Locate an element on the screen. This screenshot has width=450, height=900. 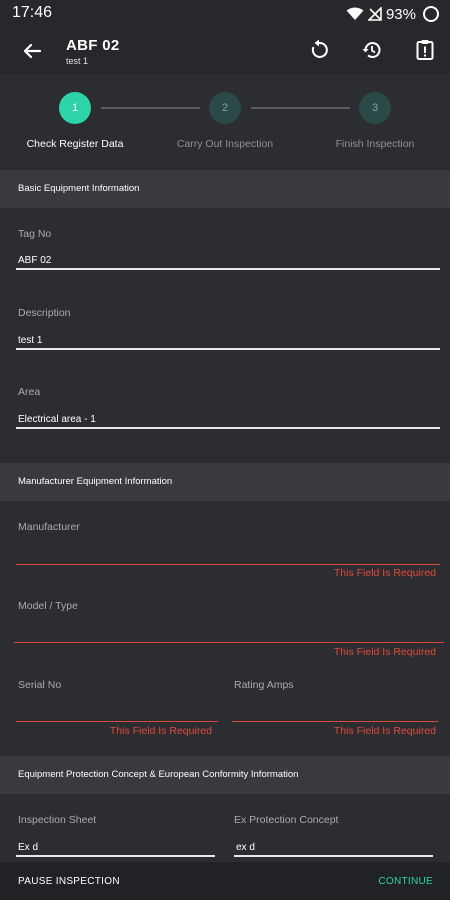
tag-no-underline is located at coordinates (228, 269).